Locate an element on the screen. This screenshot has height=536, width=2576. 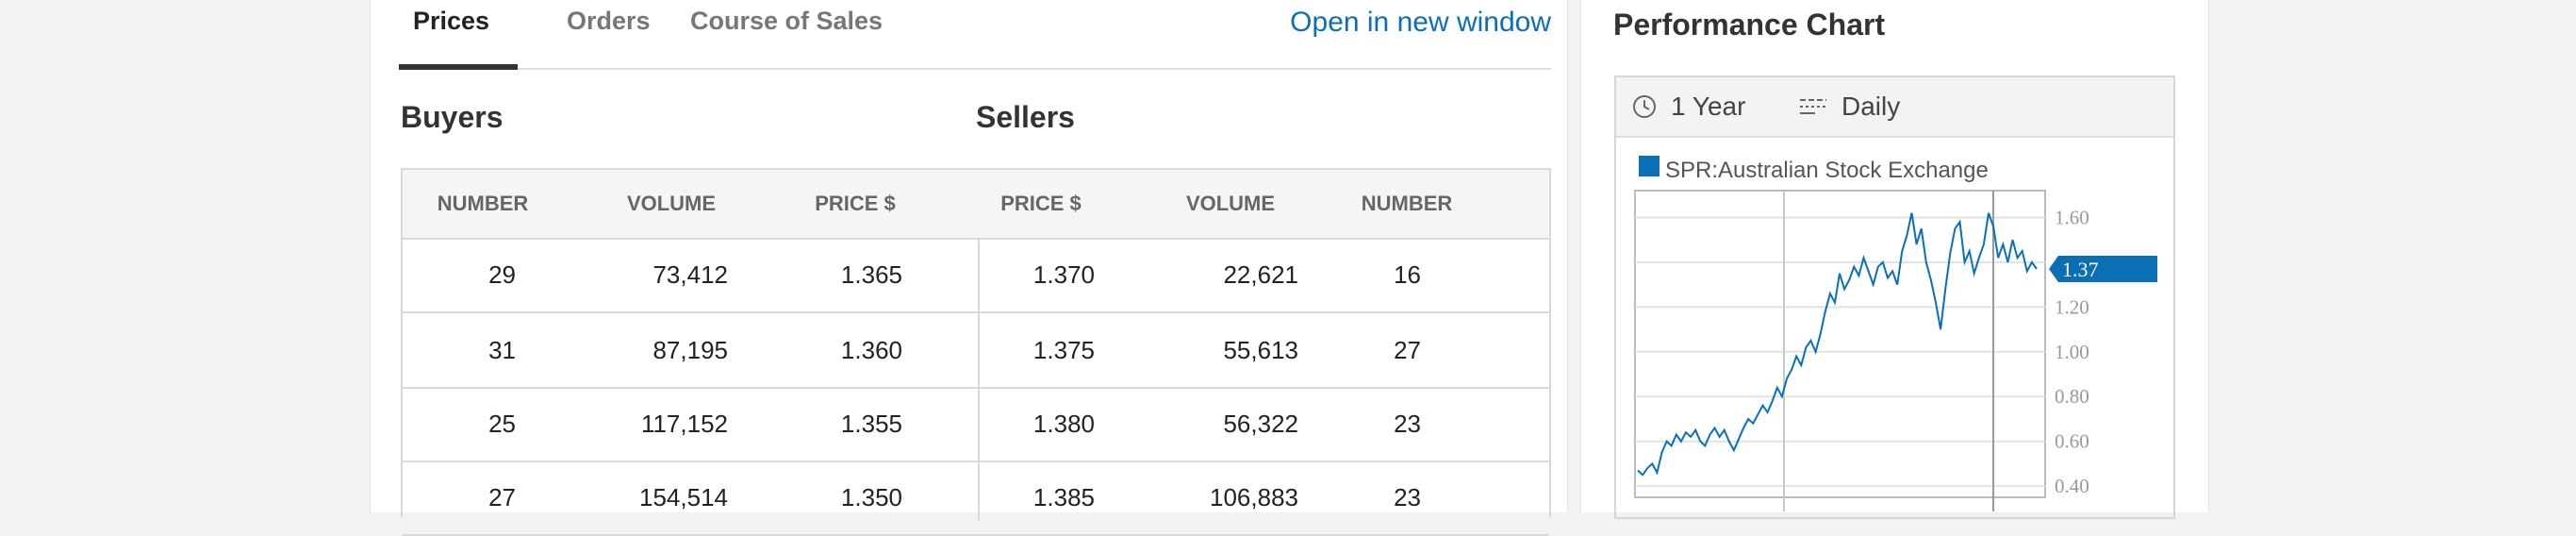
tab-orders: Orders is located at coordinates (609, 34).